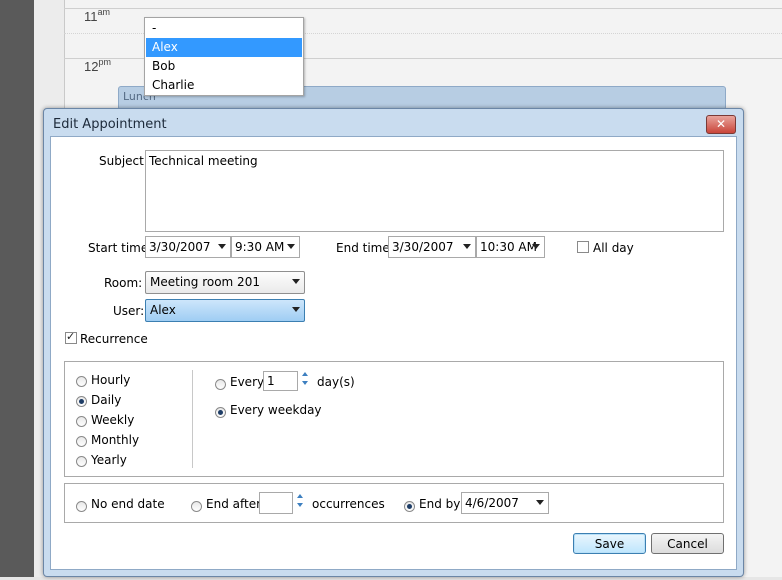  What do you see at coordinates (121, 161) in the screenshot?
I see `subject-label: Subject` at bounding box center [121, 161].